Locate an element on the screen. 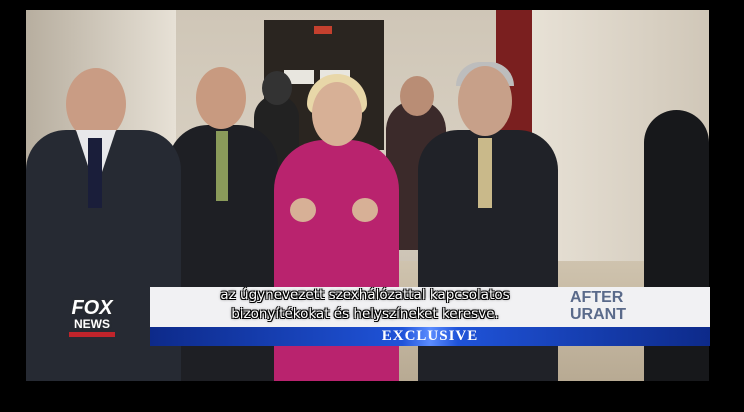  logo-fox: FOX is located at coordinates (92, 308).